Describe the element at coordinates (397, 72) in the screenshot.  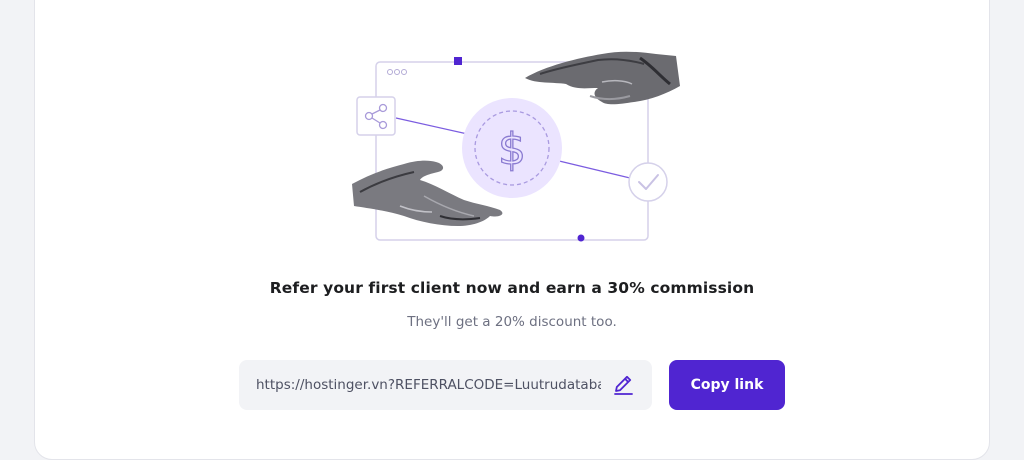
I see `window-dots` at that location.